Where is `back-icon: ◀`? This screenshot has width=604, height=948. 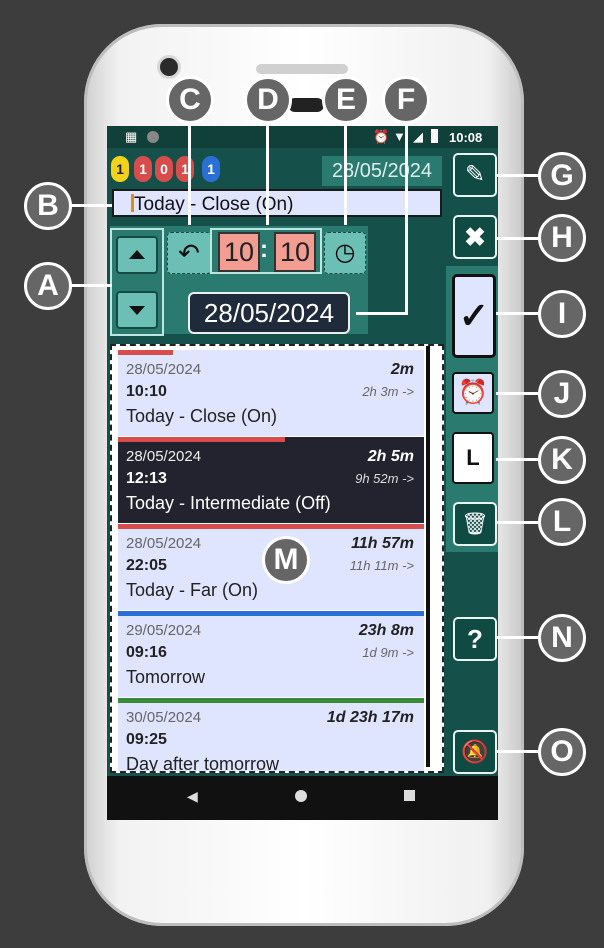 back-icon: ◀ is located at coordinates (192, 796).